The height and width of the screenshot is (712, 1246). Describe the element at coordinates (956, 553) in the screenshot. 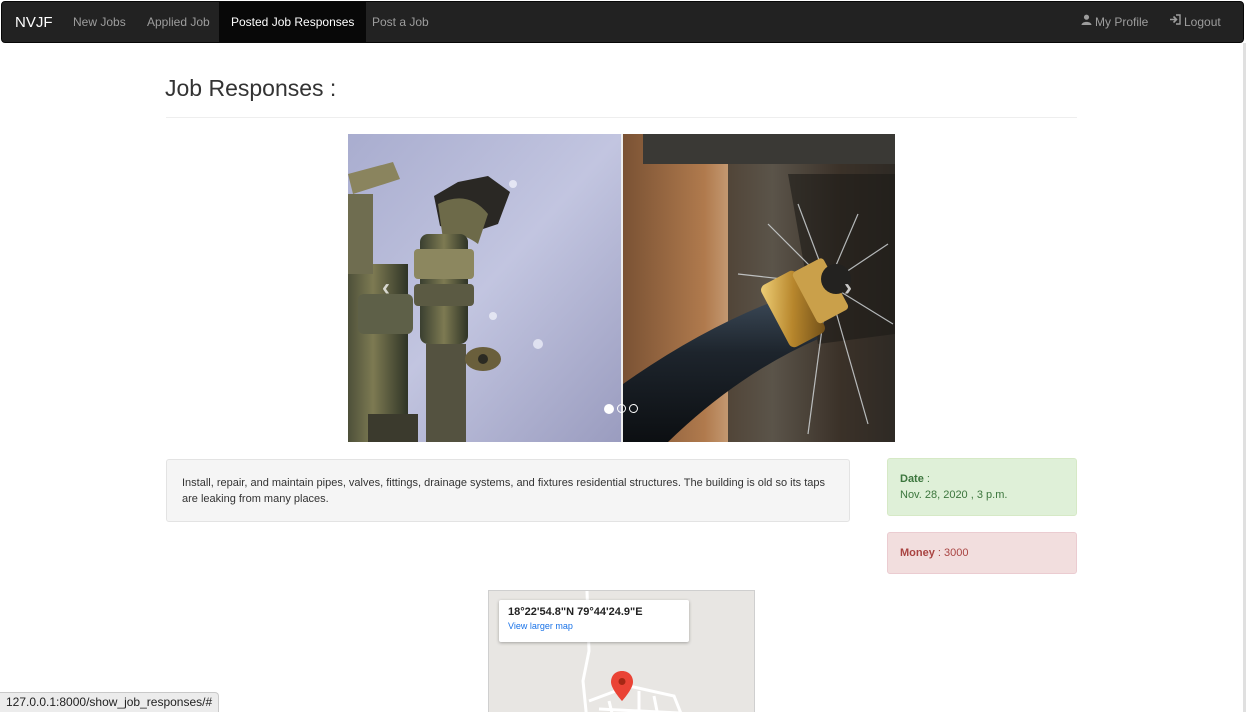

I see `money-value: 3000` at that location.